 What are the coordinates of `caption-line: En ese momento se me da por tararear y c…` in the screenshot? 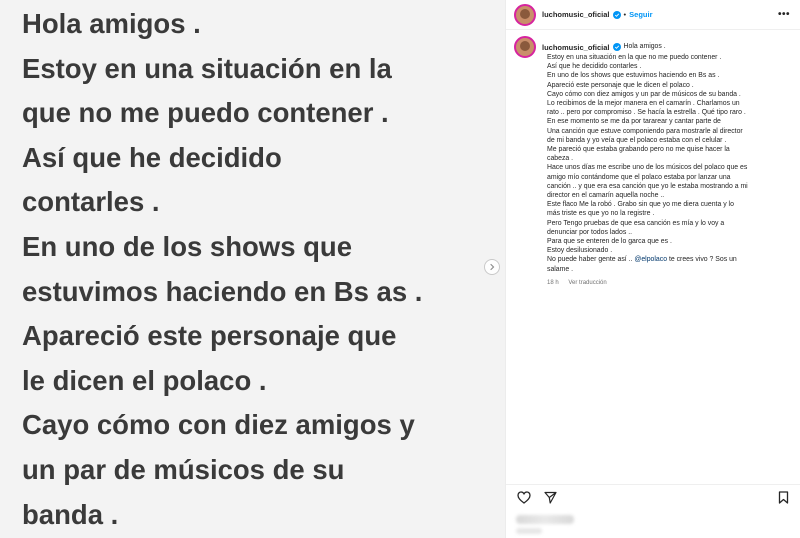 It's located at (634, 122).